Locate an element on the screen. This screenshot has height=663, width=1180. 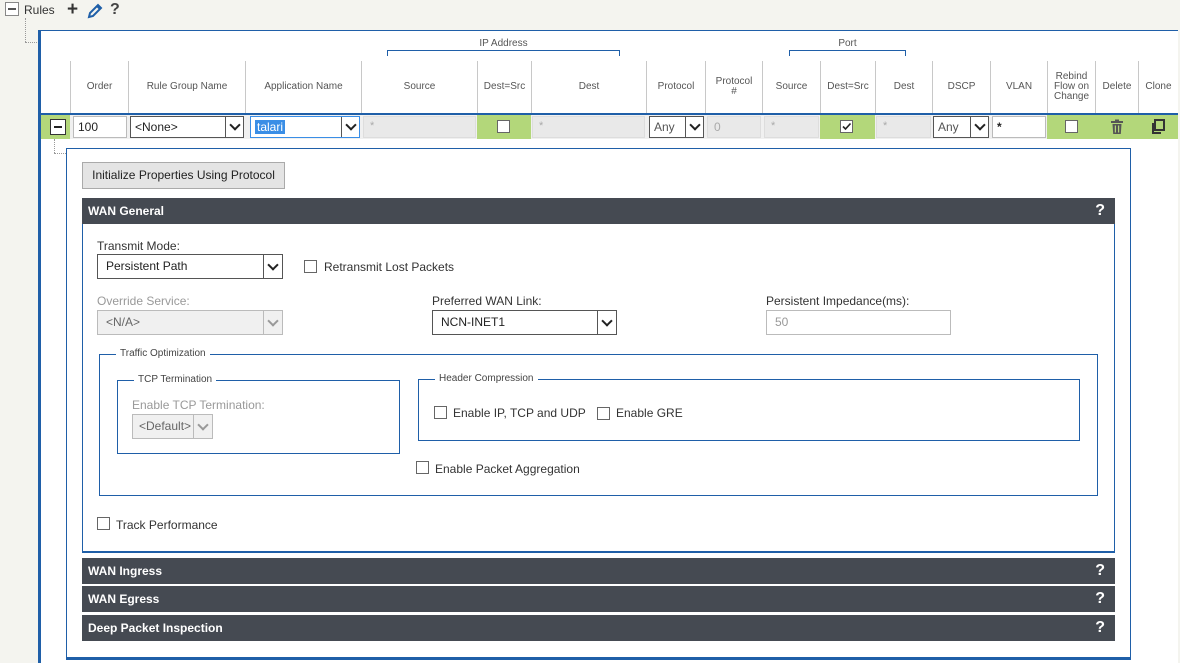
clone-icon is located at coordinates (1158, 127).